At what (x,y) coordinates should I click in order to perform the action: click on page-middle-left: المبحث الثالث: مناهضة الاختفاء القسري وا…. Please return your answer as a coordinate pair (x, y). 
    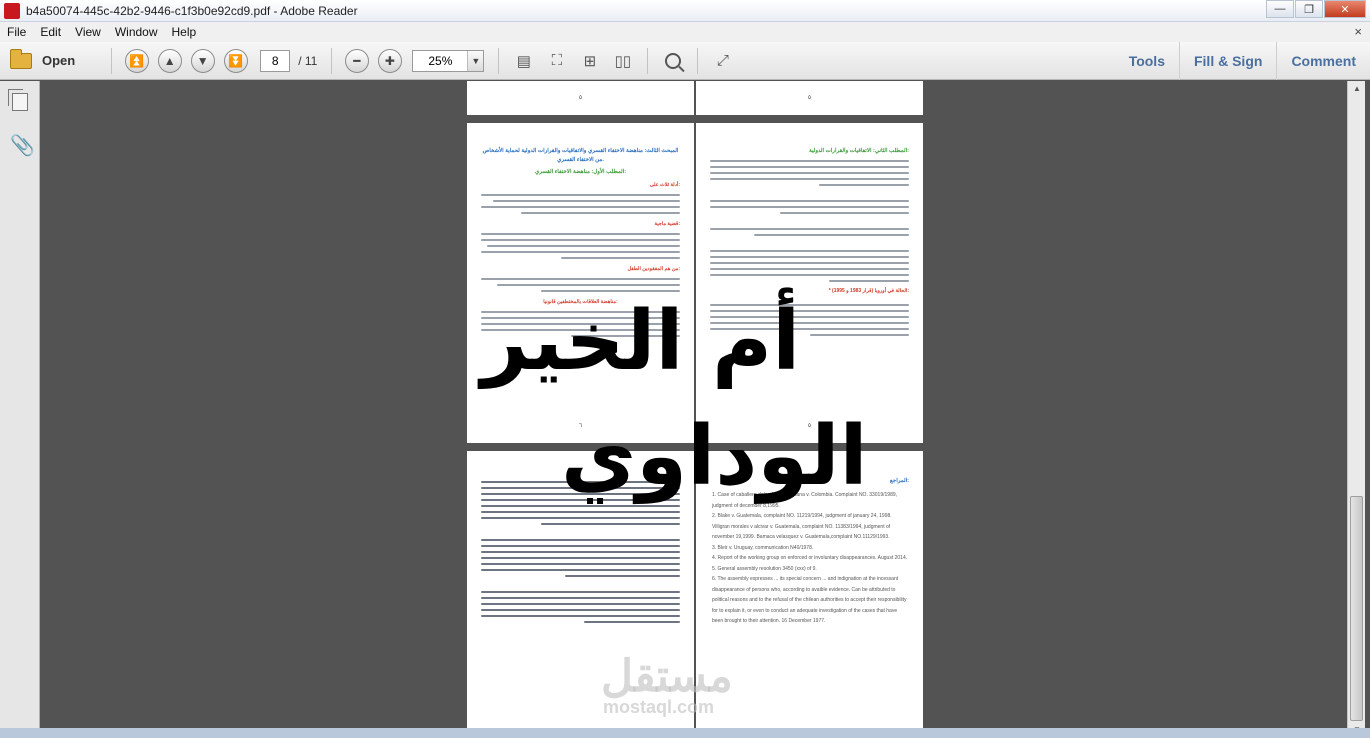
    Looking at the image, I should click on (580, 283).